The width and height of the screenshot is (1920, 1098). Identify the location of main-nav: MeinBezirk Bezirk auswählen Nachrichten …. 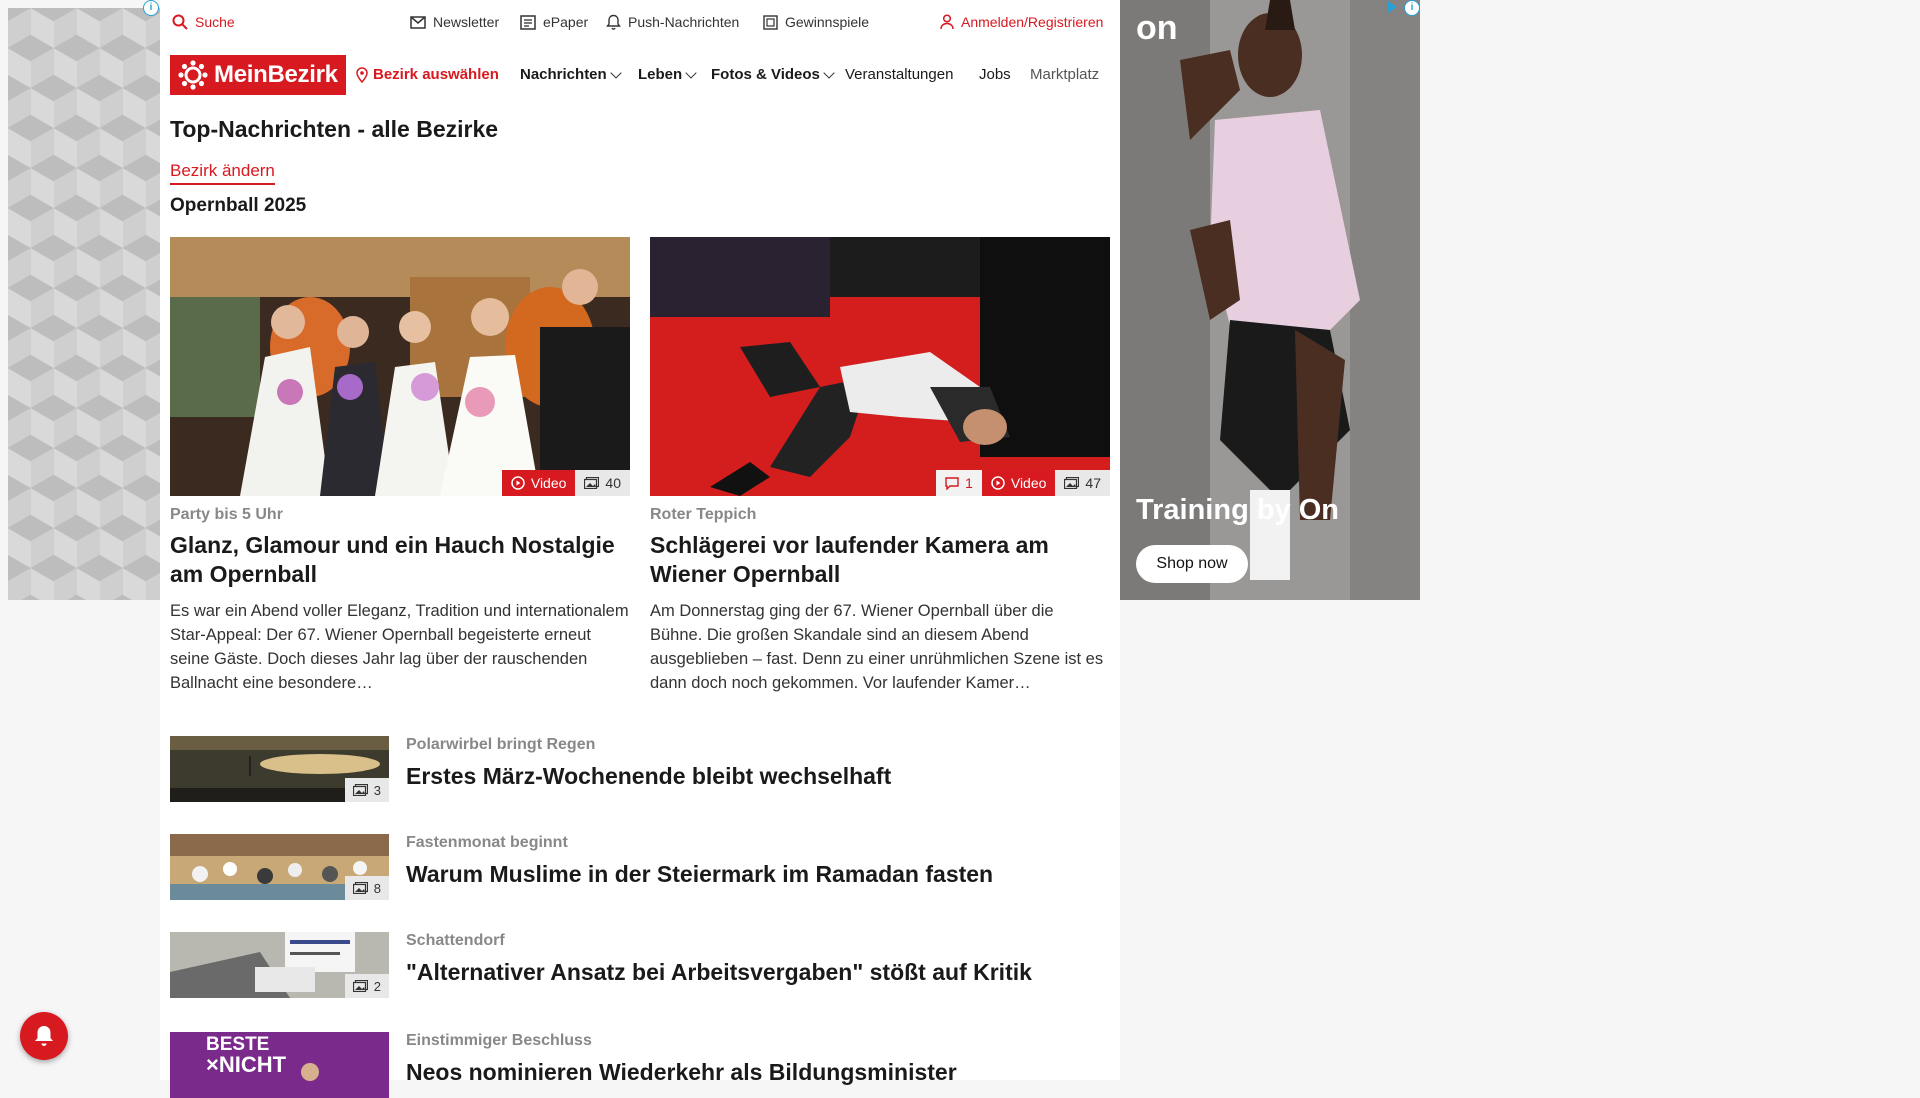
(640, 74).